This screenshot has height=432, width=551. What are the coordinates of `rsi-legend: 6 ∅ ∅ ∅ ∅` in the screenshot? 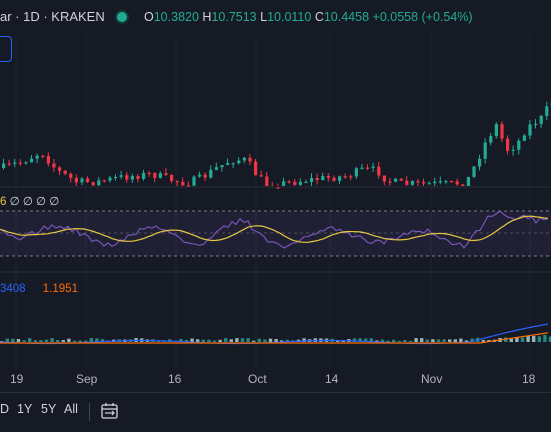 It's located at (29, 201).